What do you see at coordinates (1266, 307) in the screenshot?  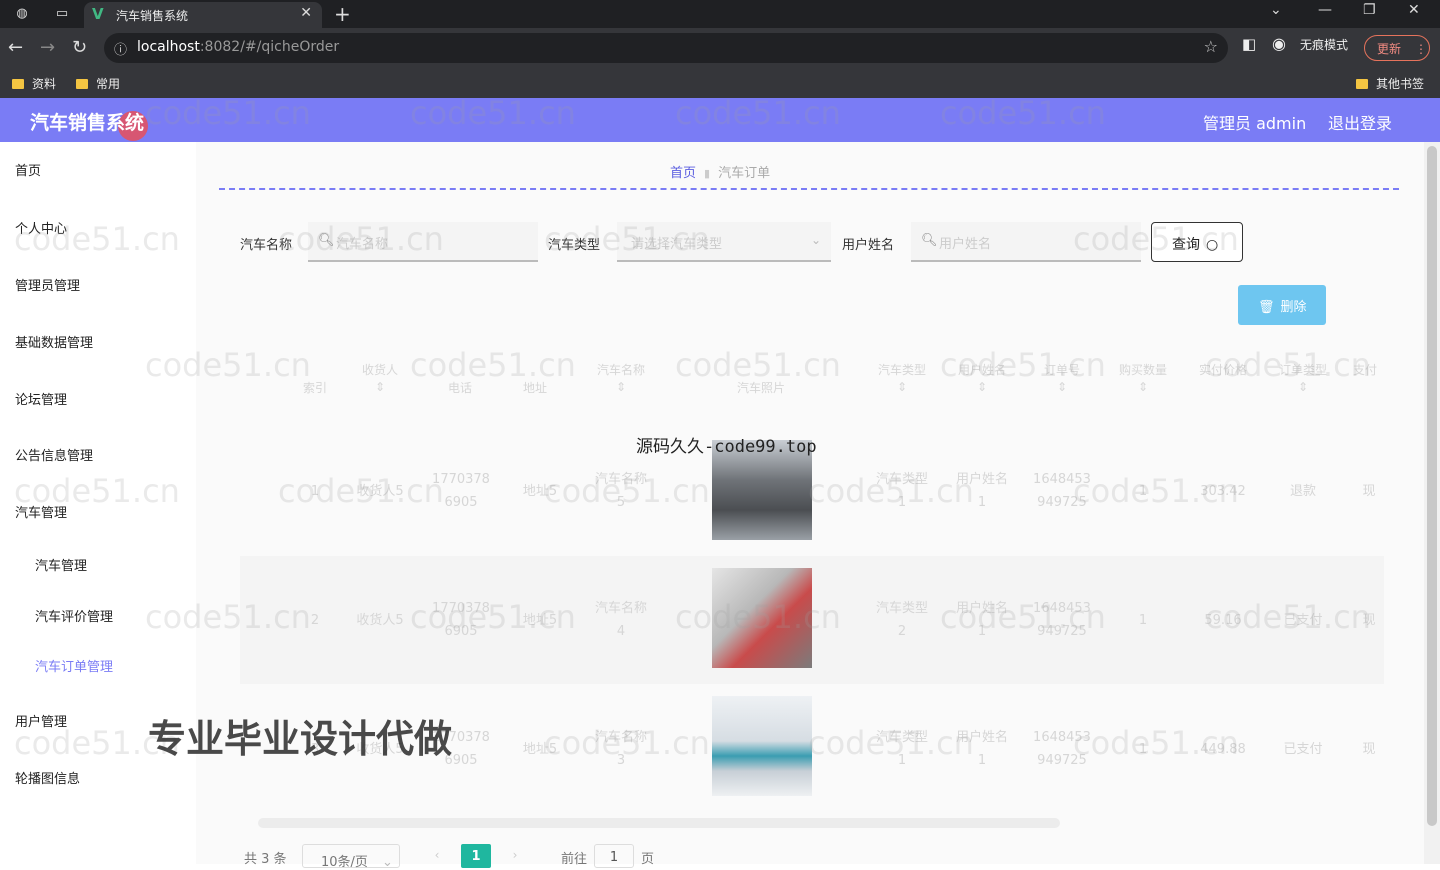 I see `trash-icon: 🗑︎` at bounding box center [1266, 307].